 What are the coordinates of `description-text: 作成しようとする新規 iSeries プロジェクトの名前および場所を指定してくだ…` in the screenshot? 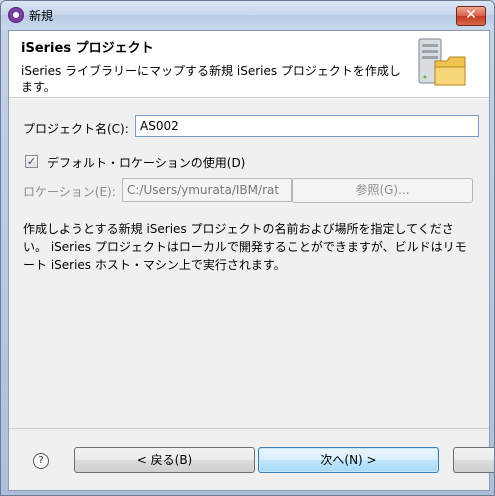 It's located at (245, 247).